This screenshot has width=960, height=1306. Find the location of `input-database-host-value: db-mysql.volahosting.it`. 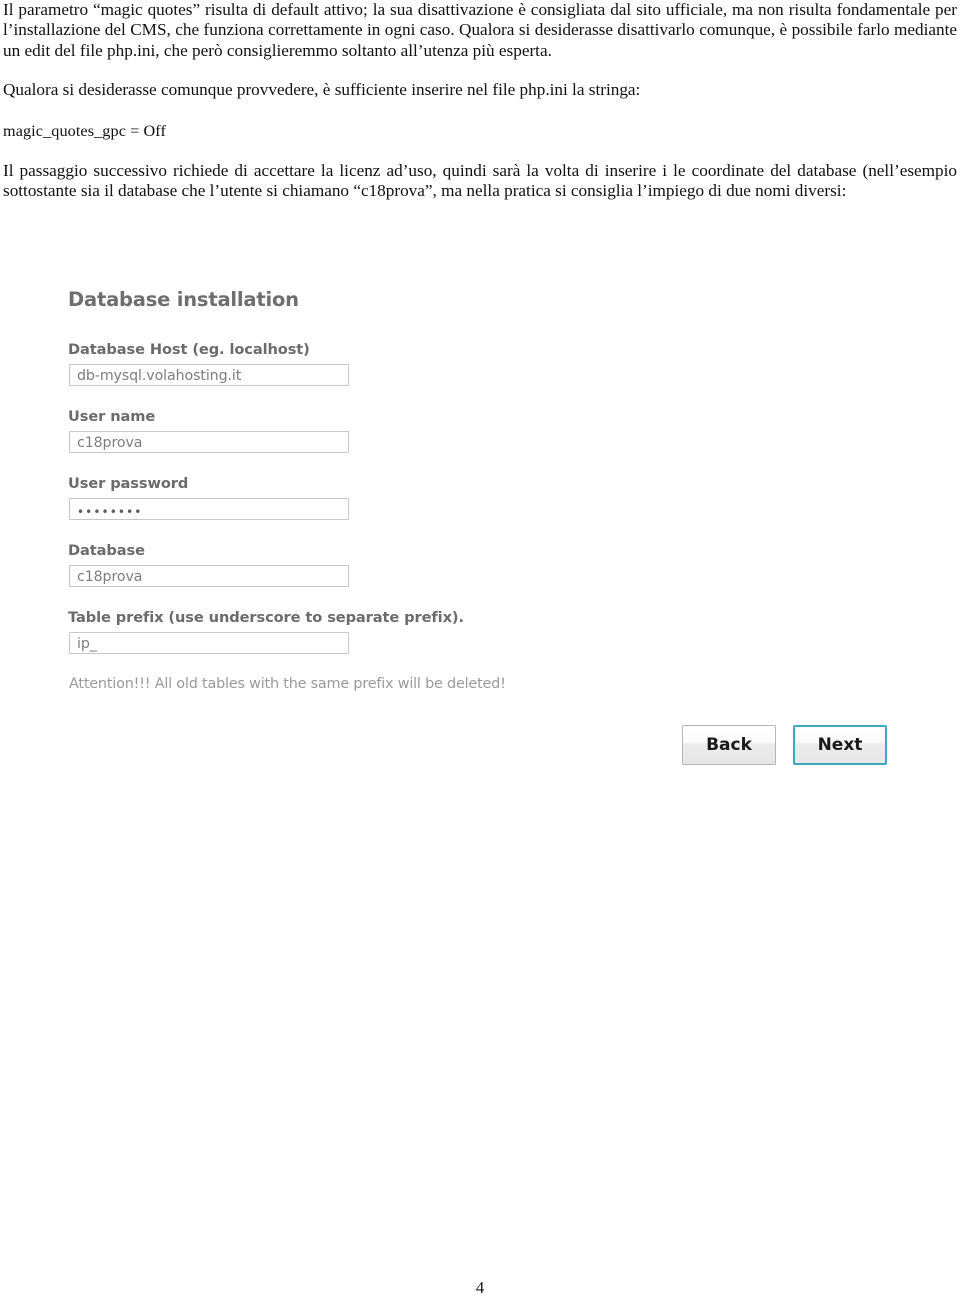

input-database-host-value: db-mysql.volahosting.it is located at coordinates (159, 376).